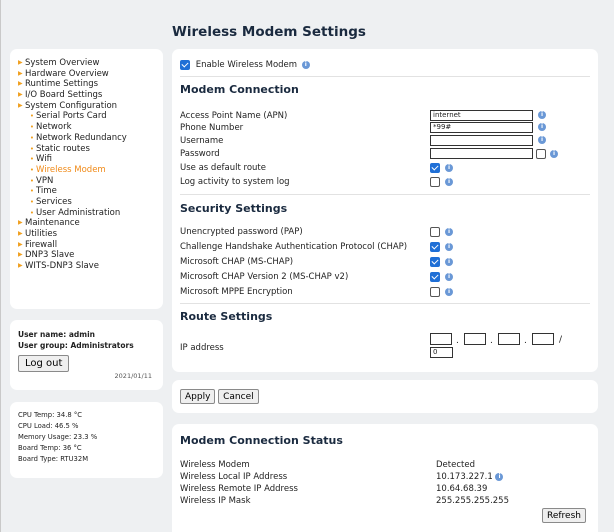 The height and width of the screenshot is (532, 614). Describe the element at coordinates (90, 181) in the screenshot. I see `sidebar-item: • VPN` at that location.